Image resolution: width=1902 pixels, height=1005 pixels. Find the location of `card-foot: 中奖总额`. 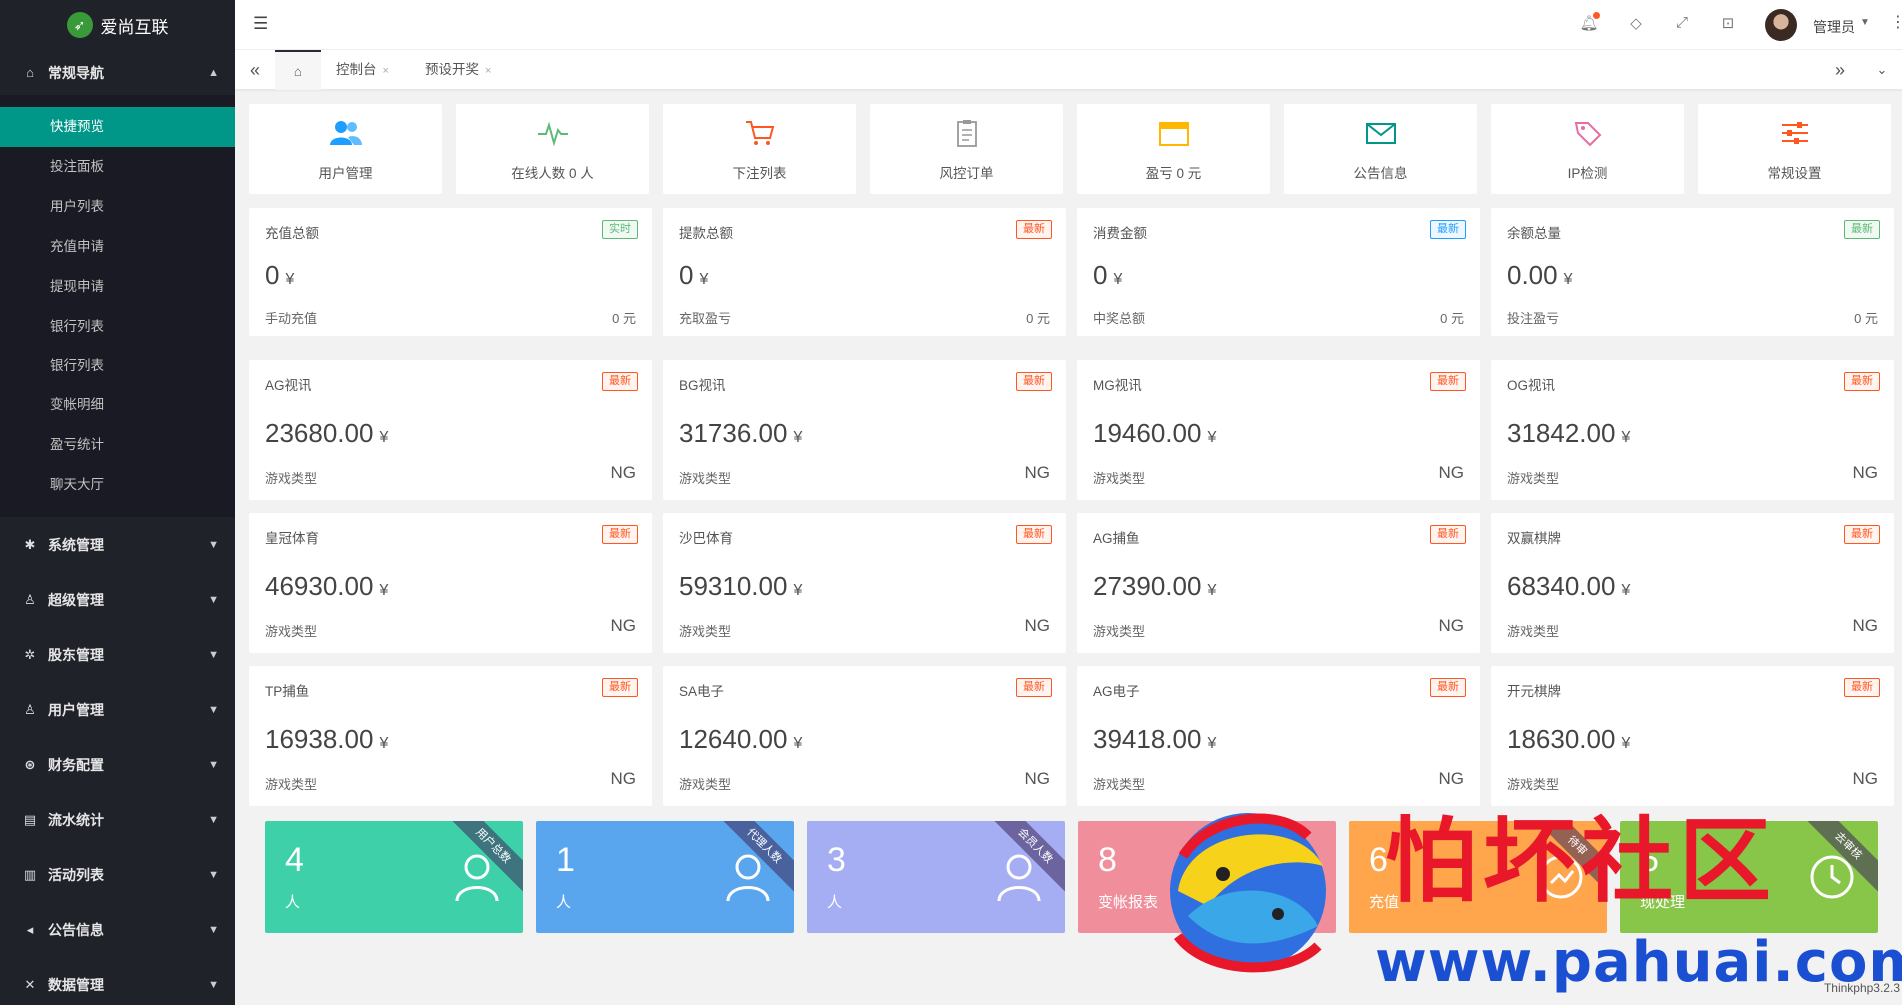

card-foot: 中奖总额 is located at coordinates (1119, 318).